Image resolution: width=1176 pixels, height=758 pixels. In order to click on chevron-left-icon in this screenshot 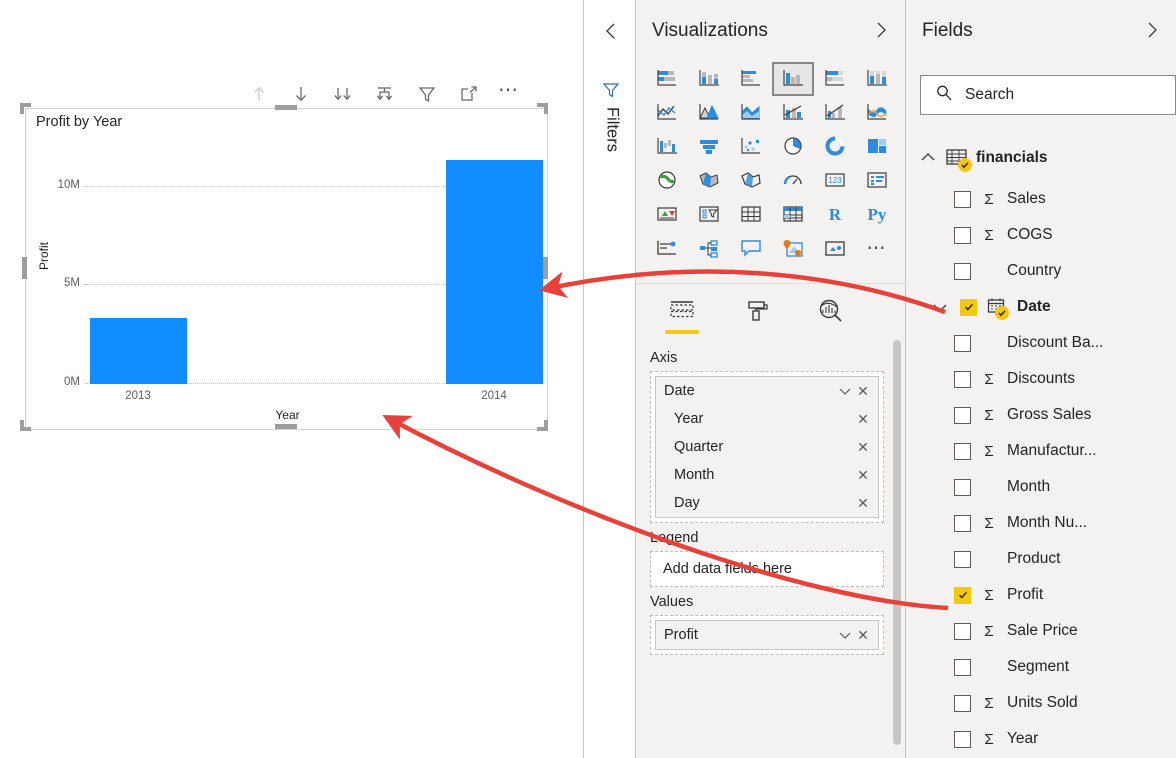, I will do `click(611, 31)`.